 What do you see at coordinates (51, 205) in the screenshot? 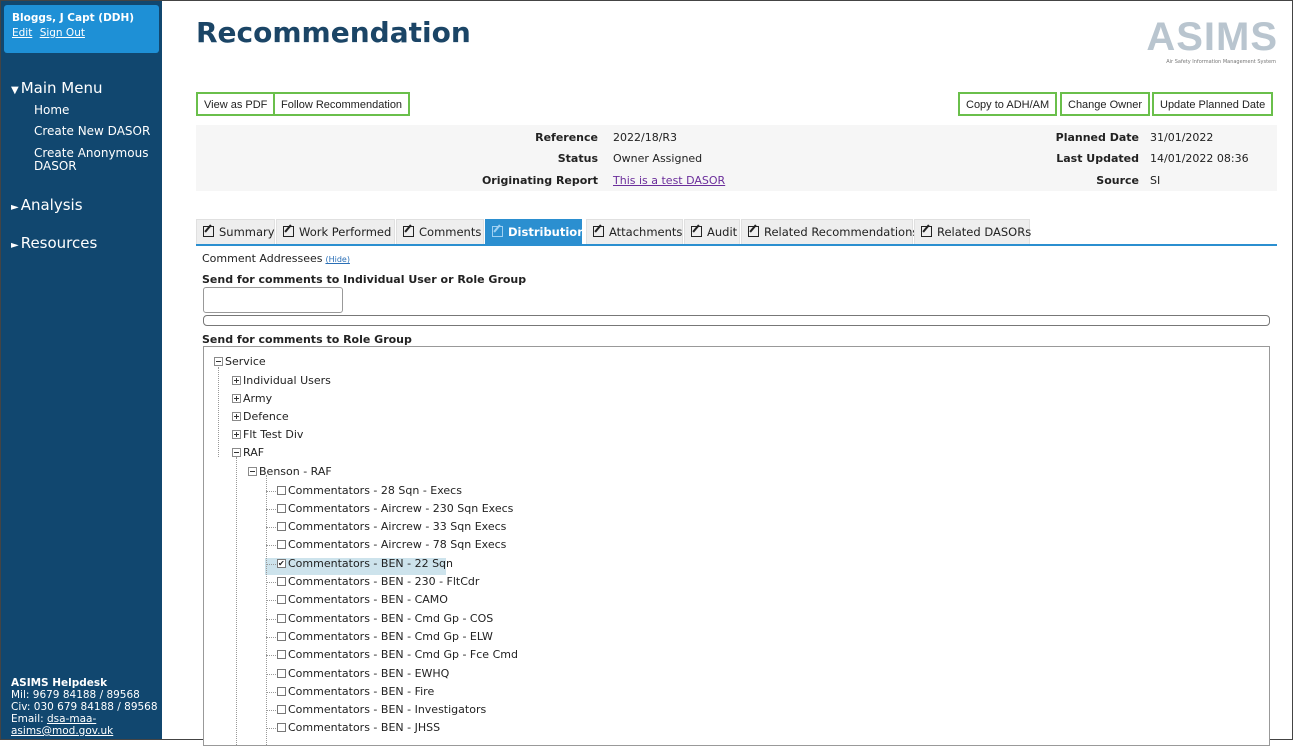
I see `analysis-label: Analysis` at bounding box center [51, 205].